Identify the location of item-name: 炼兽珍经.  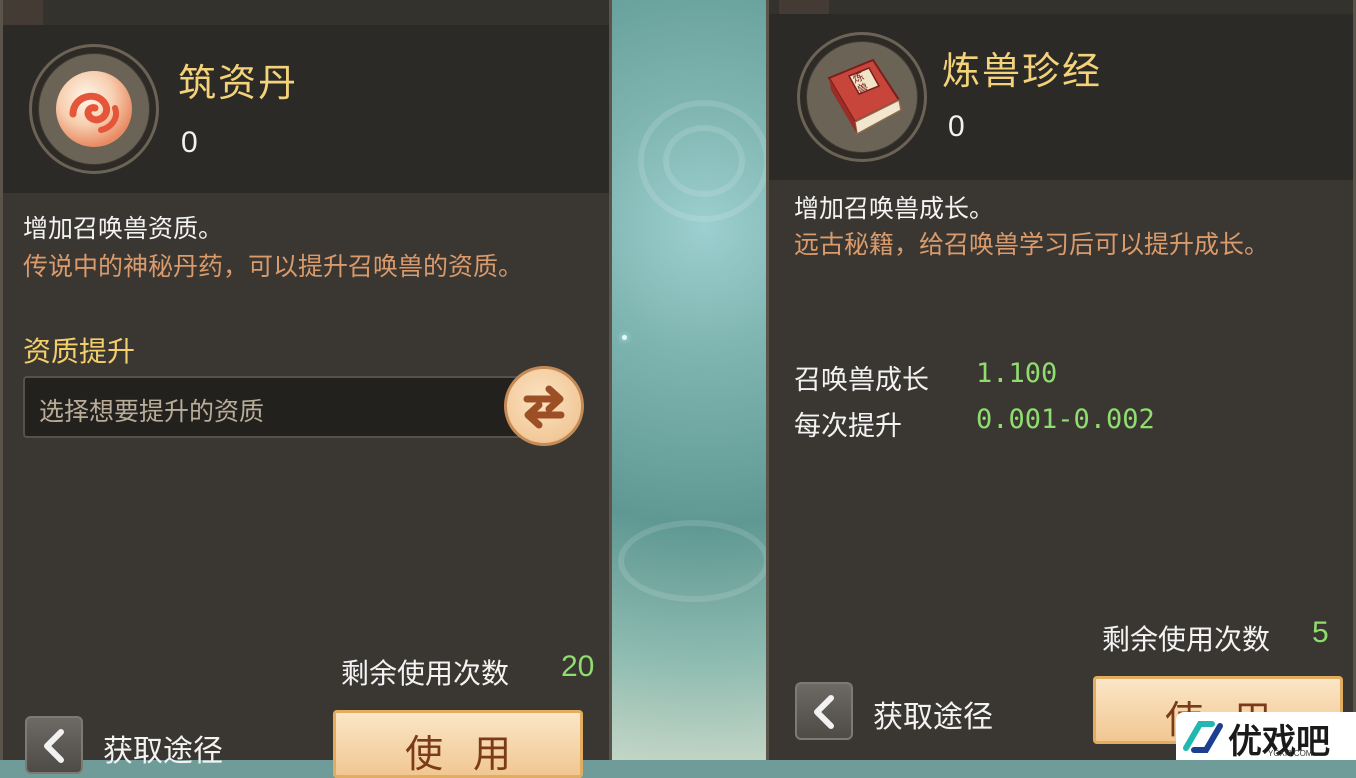
(1022, 71).